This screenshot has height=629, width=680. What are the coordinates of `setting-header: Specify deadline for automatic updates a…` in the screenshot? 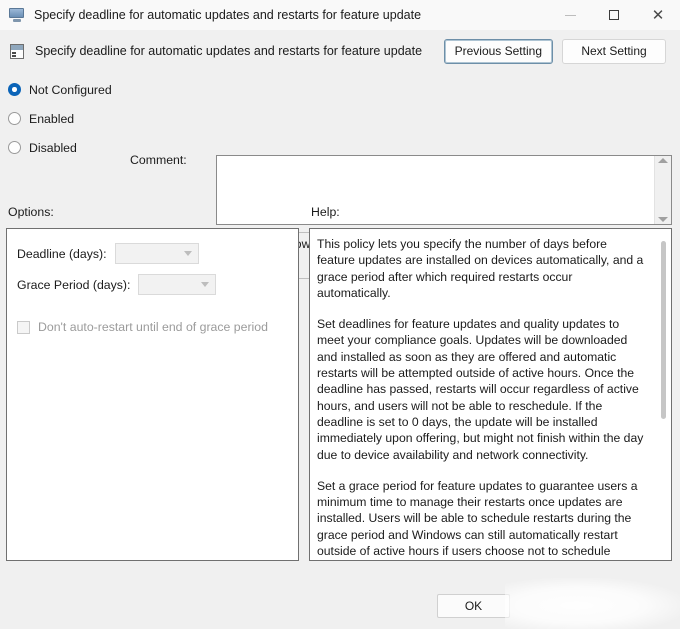 It's located at (340, 51).